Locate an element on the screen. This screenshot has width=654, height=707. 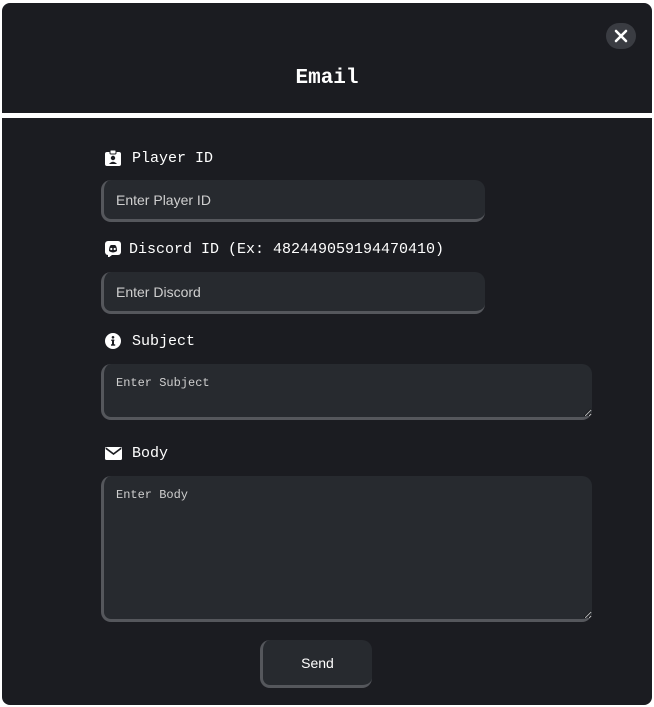
modal-title: Email is located at coordinates (327, 78).